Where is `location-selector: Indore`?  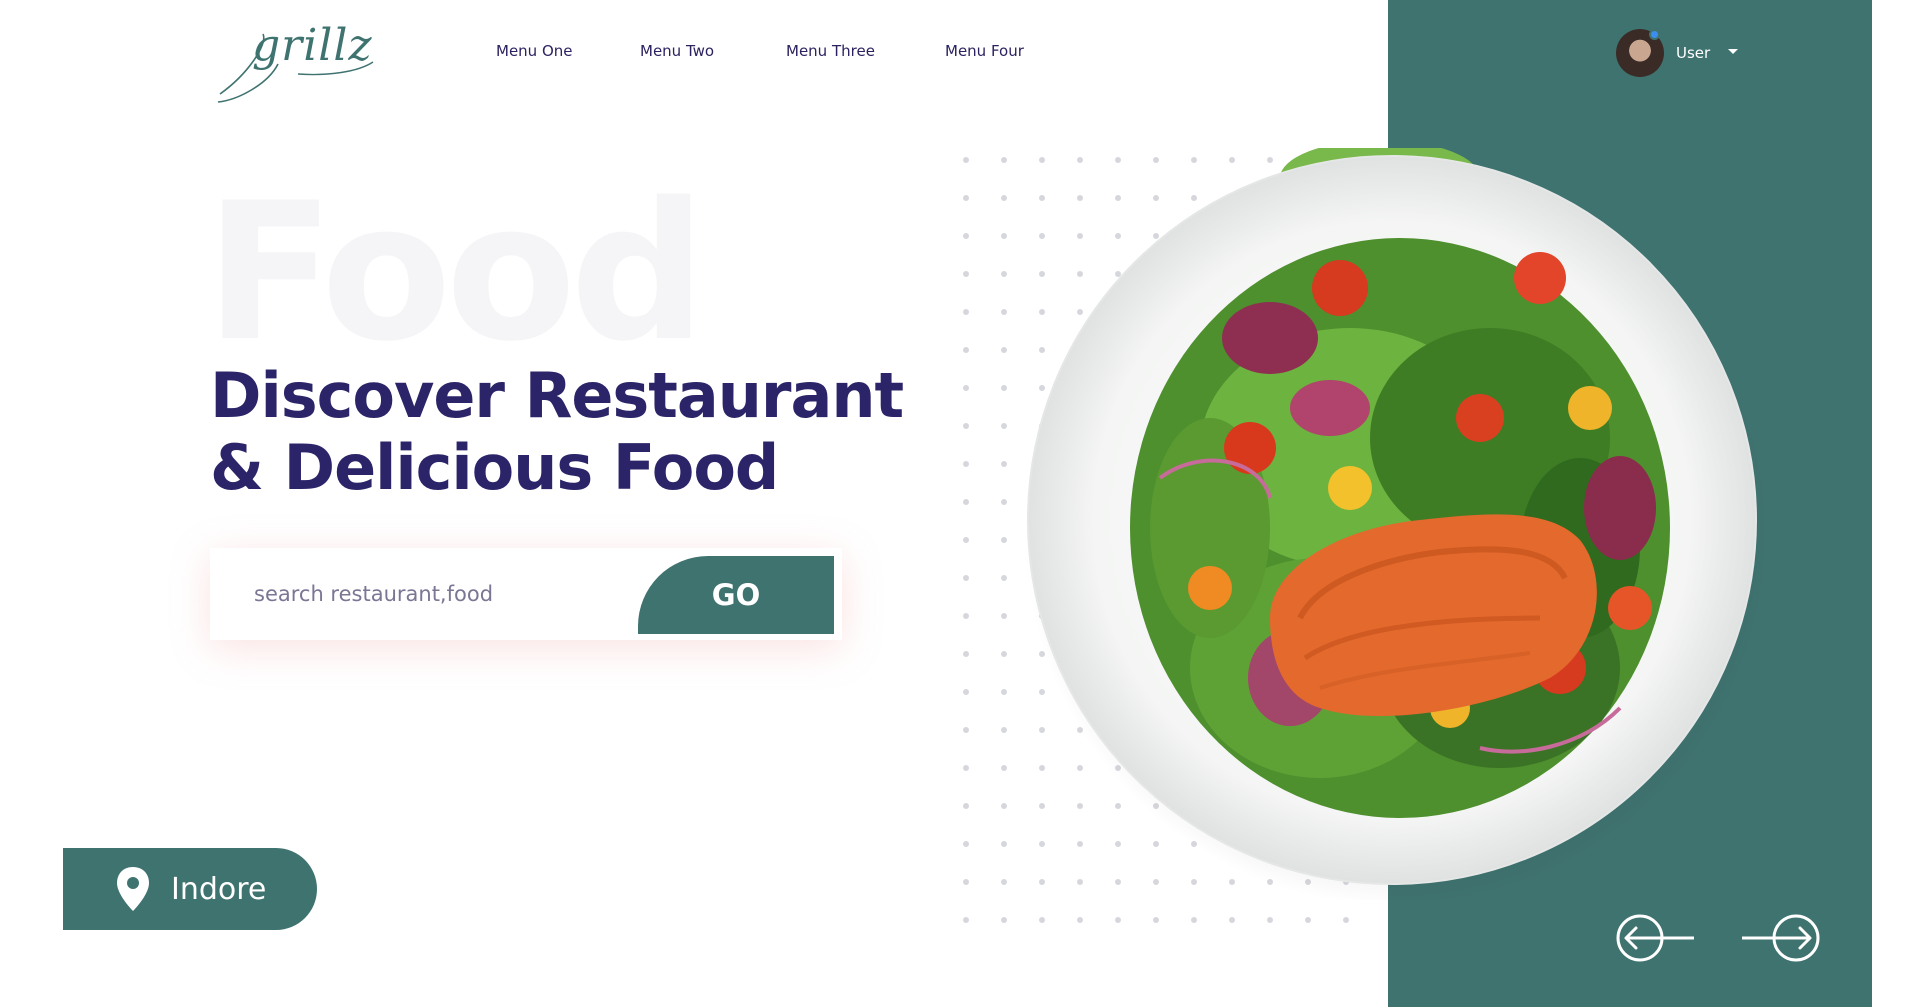
location-selector: Indore is located at coordinates (190, 889).